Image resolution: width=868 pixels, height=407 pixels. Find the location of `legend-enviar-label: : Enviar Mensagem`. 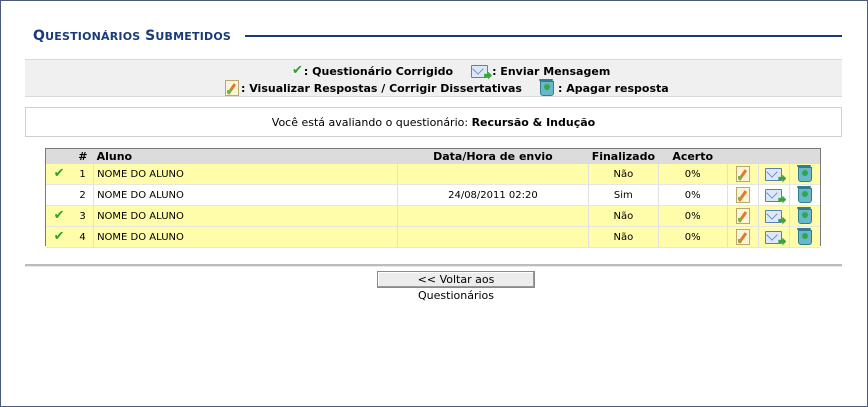

legend-enviar-label: : Enviar Mensagem is located at coordinates (551, 71).